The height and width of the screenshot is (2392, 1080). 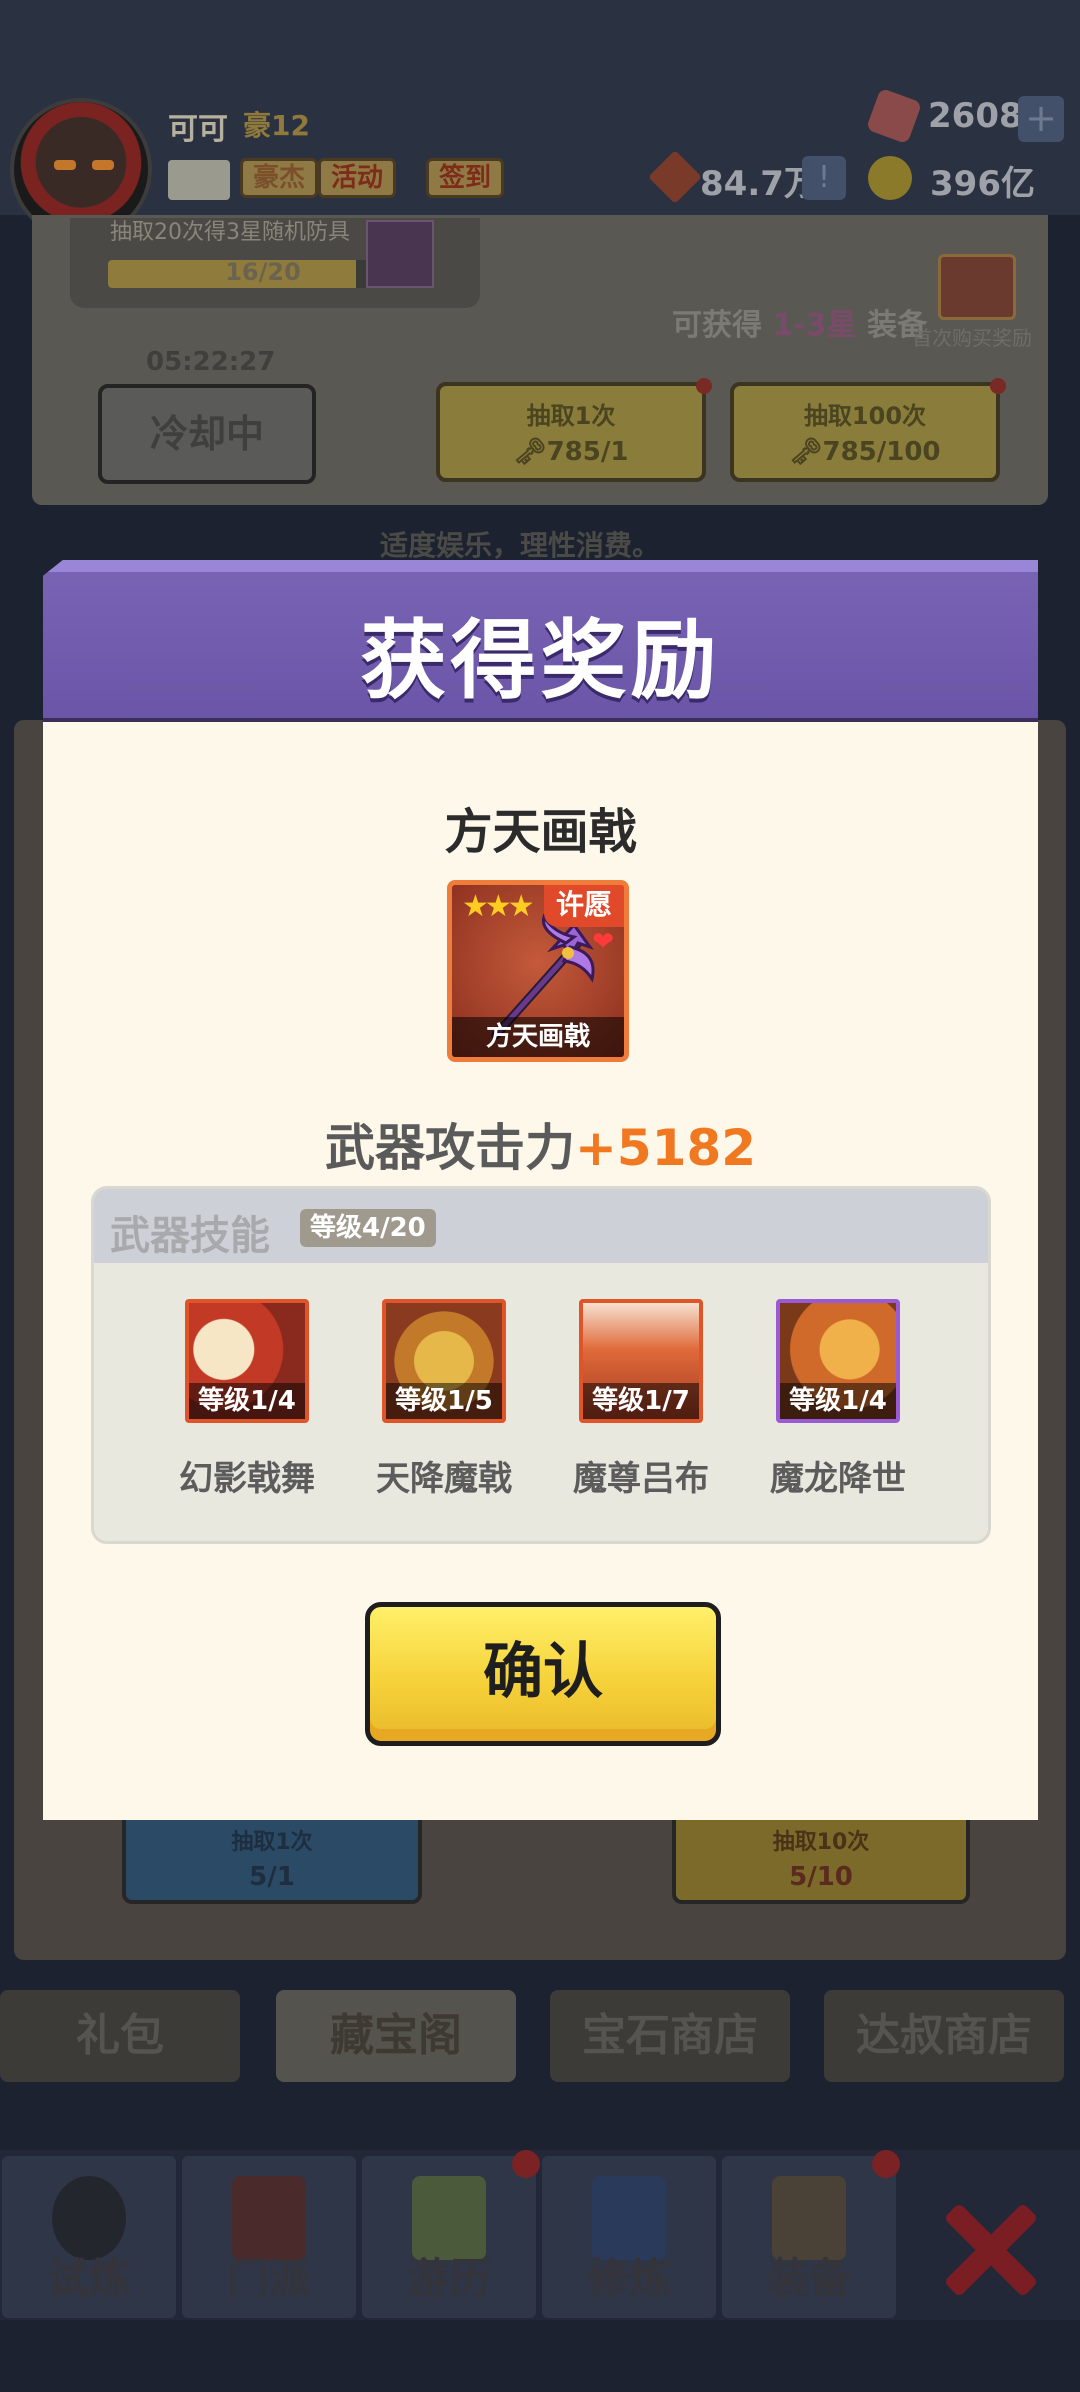 What do you see at coordinates (448, 2278) in the screenshot?
I see `nav-travel-label: 游历` at bounding box center [448, 2278].